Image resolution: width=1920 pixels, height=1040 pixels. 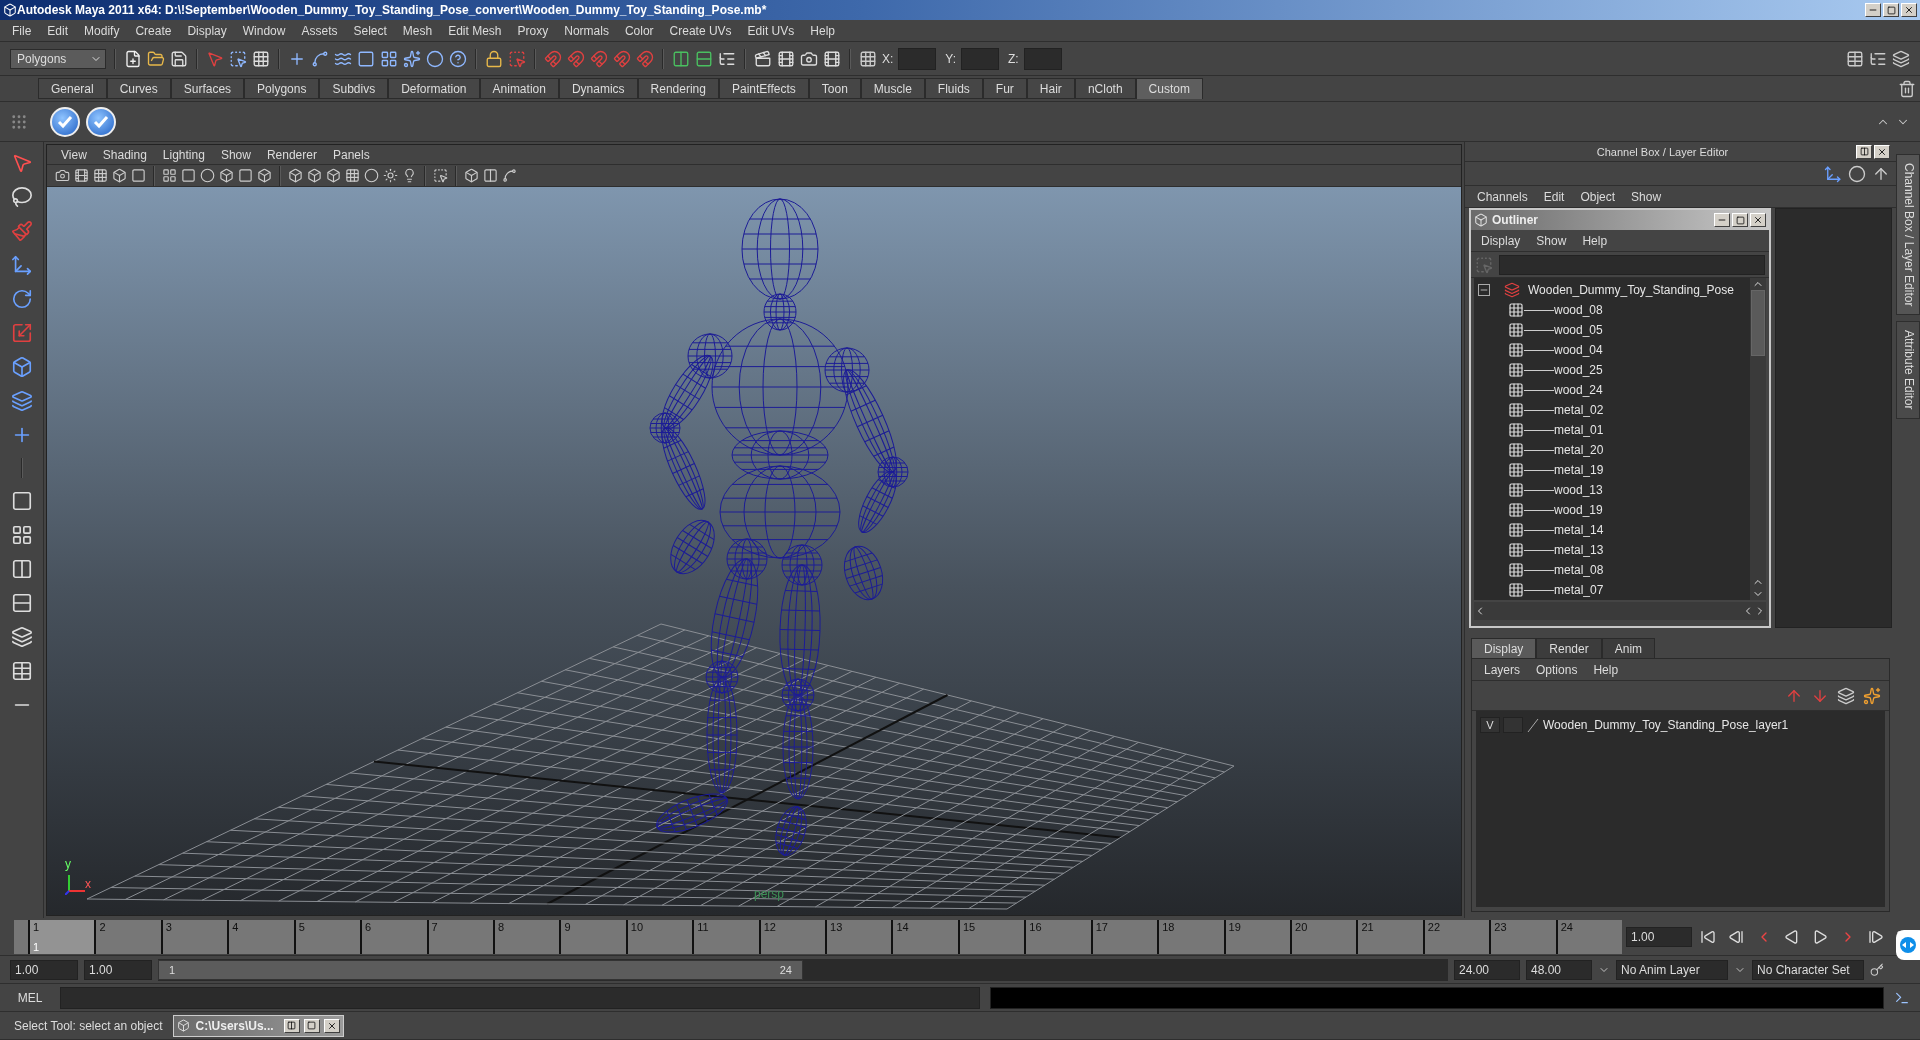 What do you see at coordinates (21, 671) in the screenshot?
I see `graph-layout-icon` at bounding box center [21, 671].